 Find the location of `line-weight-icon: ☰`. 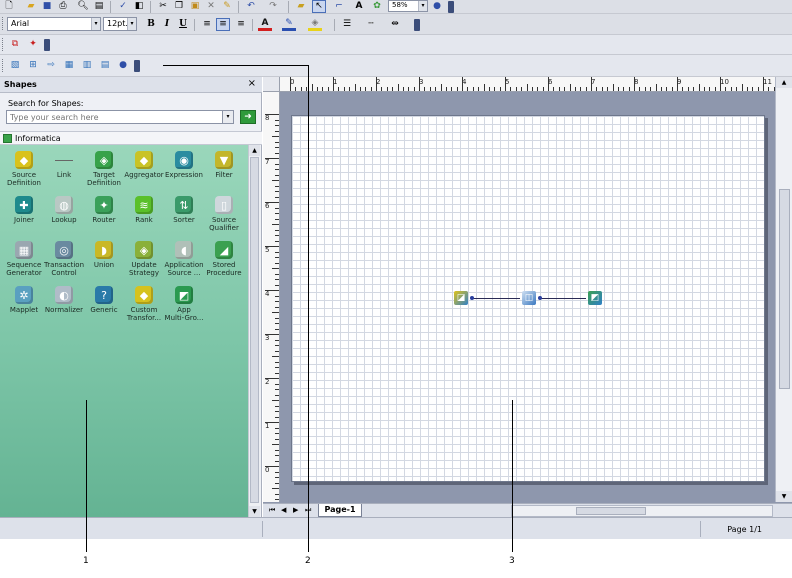

line-weight-icon: ☰ is located at coordinates (347, 24).